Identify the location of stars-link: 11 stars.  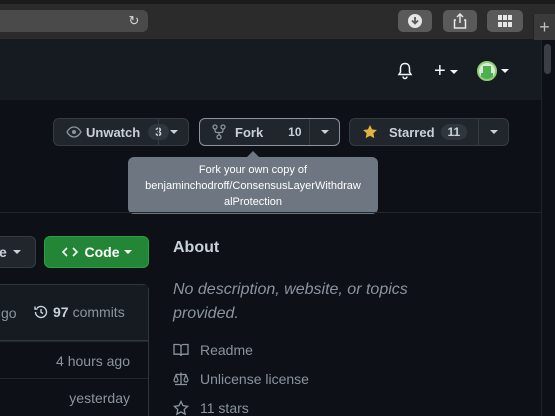
(211, 408).